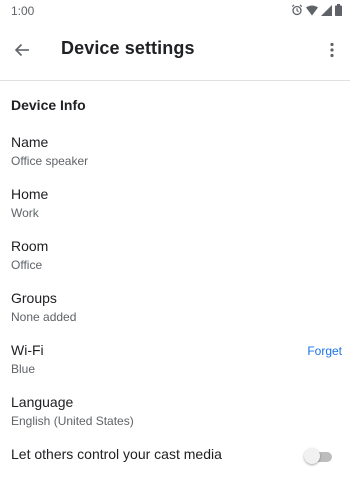 The width and height of the screenshot is (350, 490). What do you see at coordinates (30, 194) in the screenshot?
I see `setting-title: Home` at bounding box center [30, 194].